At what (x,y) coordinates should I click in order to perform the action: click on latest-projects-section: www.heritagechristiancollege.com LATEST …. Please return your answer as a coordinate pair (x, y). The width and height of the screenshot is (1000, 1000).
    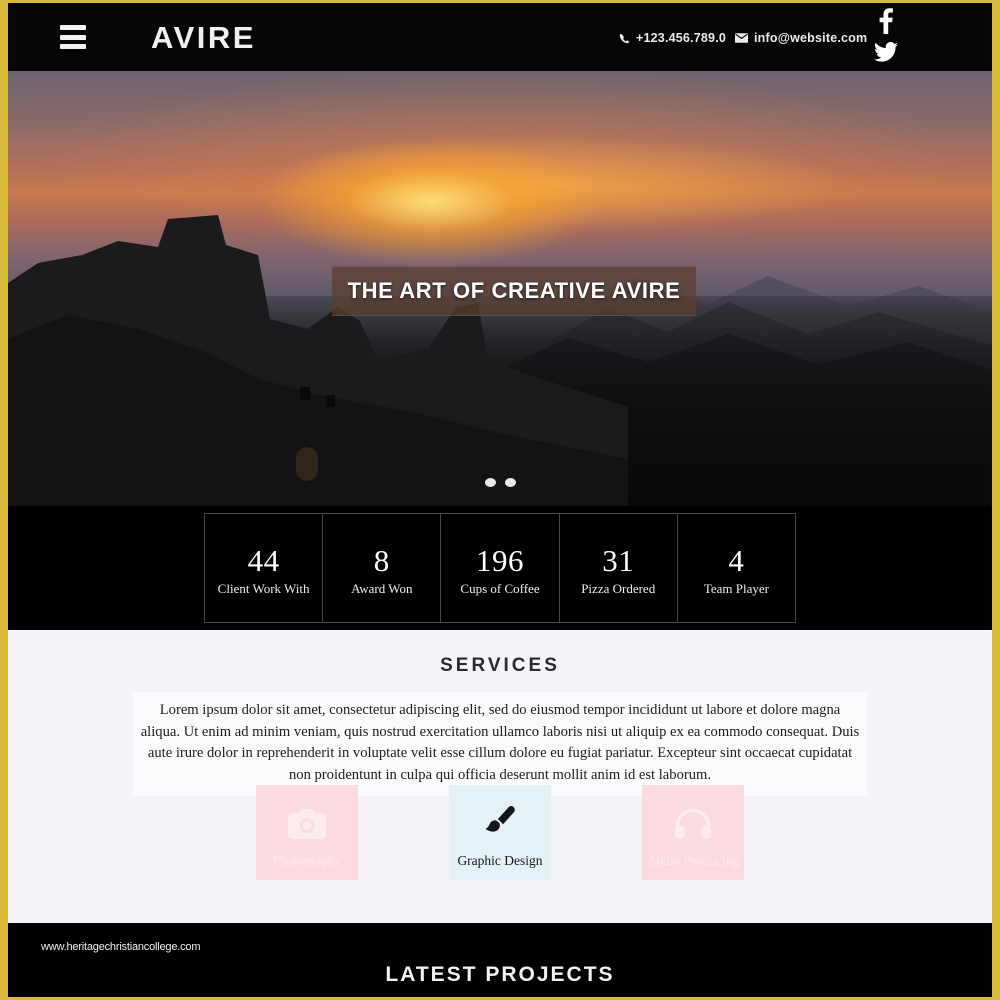
    Looking at the image, I should click on (500, 960).